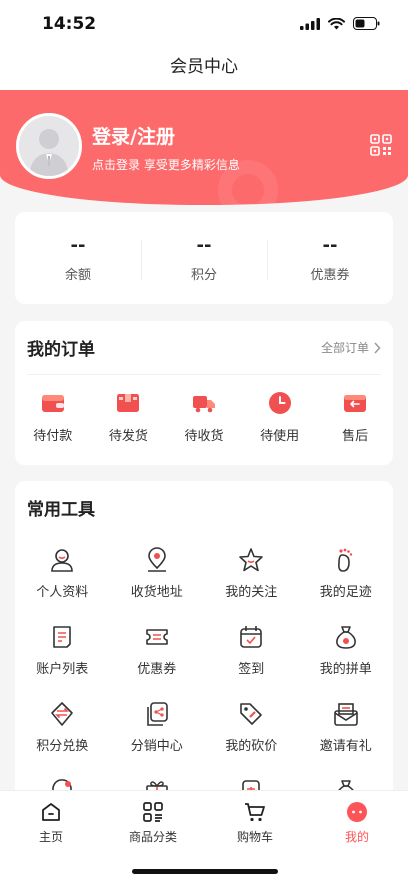  I want to click on avatar, so click(49, 146).